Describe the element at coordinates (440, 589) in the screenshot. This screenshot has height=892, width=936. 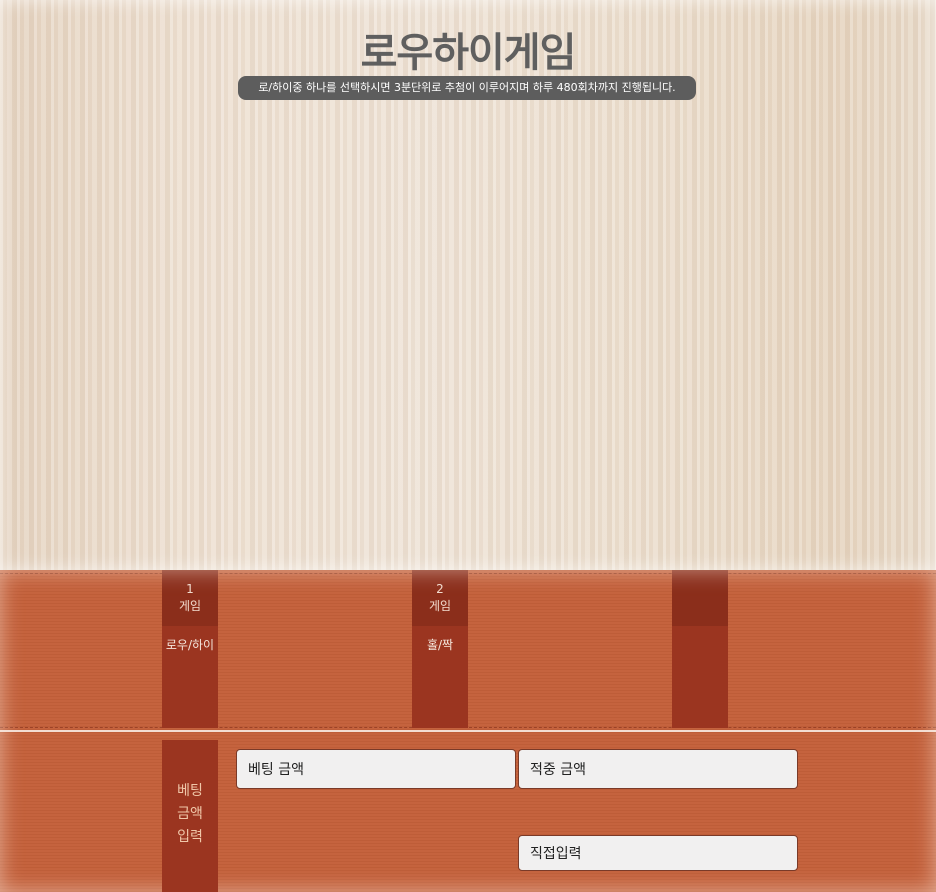
I see `game-number: 2` at that location.